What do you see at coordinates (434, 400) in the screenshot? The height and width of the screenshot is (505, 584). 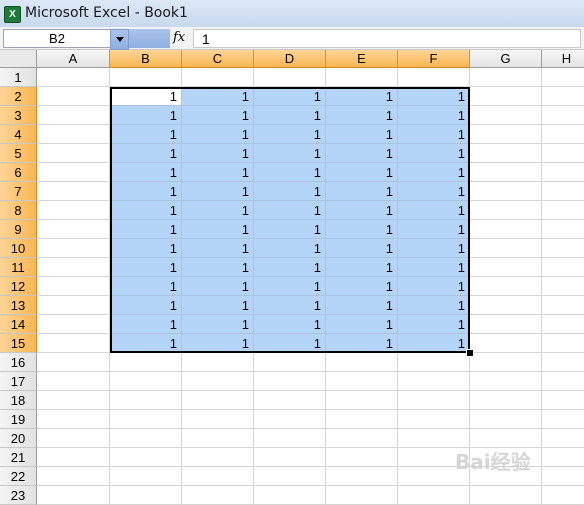 I see `cell-f18` at bounding box center [434, 400].